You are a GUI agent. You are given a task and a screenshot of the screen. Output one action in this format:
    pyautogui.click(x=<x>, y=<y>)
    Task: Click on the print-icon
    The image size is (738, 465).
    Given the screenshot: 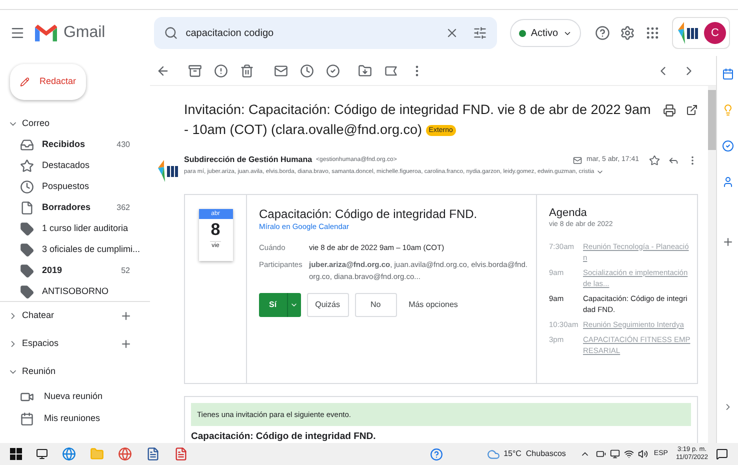 What is the action you would take?
    pyautogui.click(x=669, y=110)
    